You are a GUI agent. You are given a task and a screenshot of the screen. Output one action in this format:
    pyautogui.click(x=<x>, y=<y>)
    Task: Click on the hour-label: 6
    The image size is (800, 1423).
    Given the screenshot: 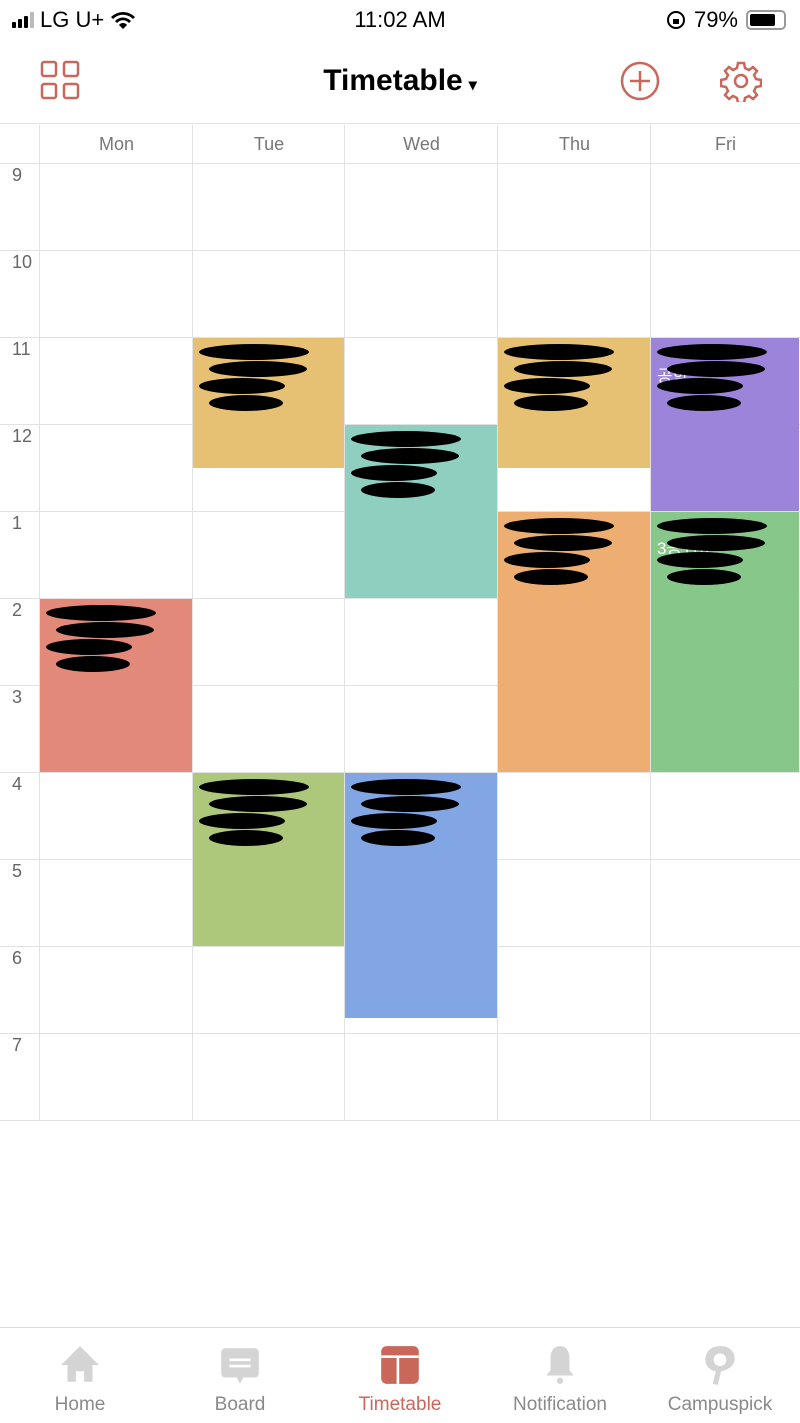 What is the action you would take?
    pyautogui.click(x=17, y=958)
    